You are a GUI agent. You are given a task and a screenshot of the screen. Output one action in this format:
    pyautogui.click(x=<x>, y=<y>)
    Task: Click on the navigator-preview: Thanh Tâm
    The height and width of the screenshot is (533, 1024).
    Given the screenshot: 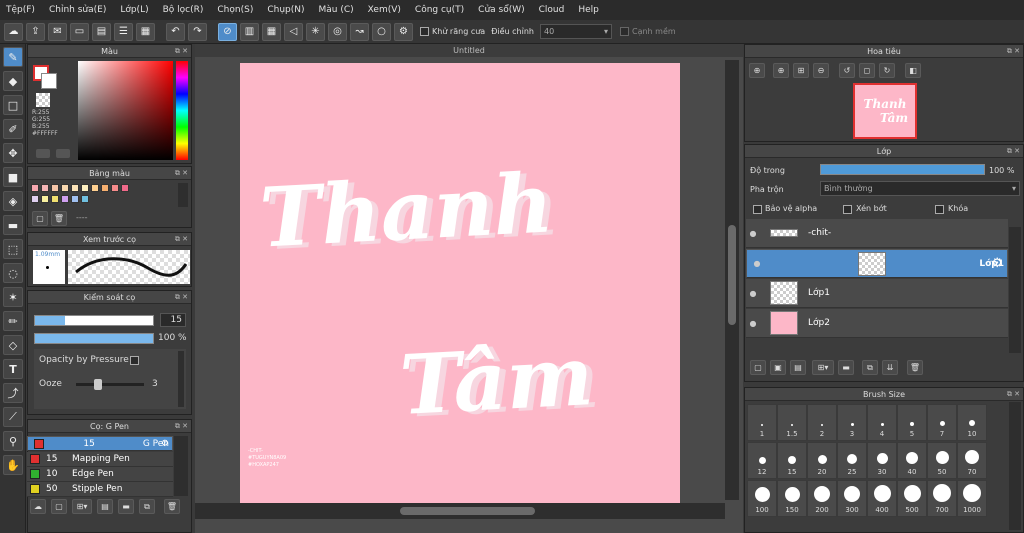 What is the action you would take?
    pyautogui.click(x=885, y=111)
    